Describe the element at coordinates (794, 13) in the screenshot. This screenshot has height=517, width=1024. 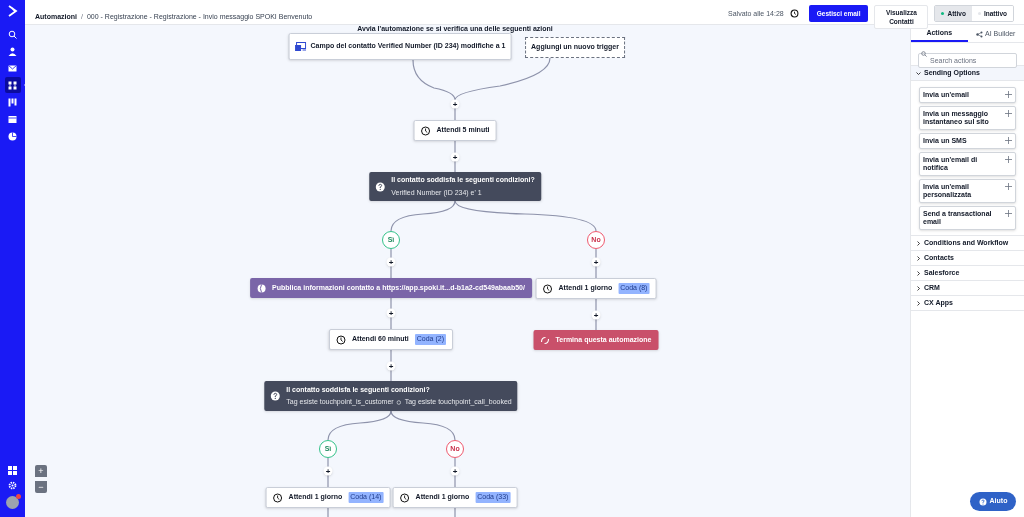
I see `history-icon` at that location.